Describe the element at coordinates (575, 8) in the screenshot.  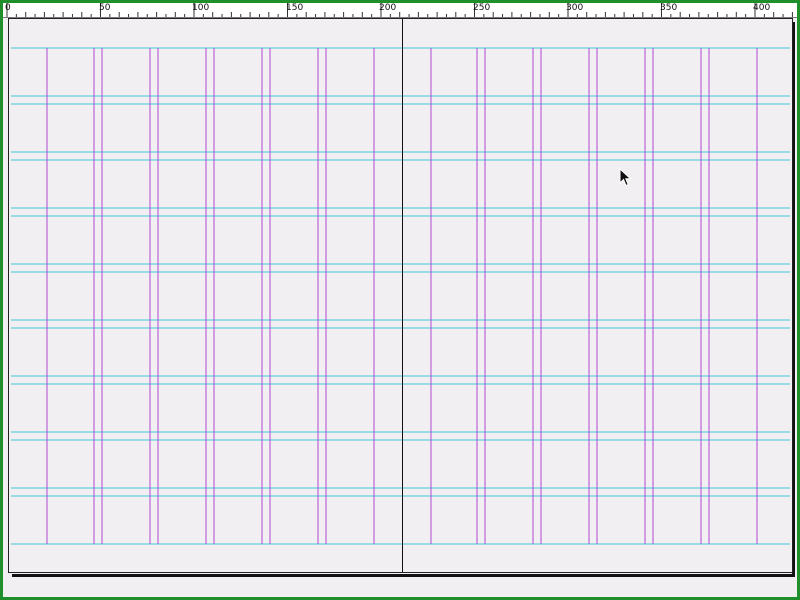
I see `ruler-label-300: 300` at that location.